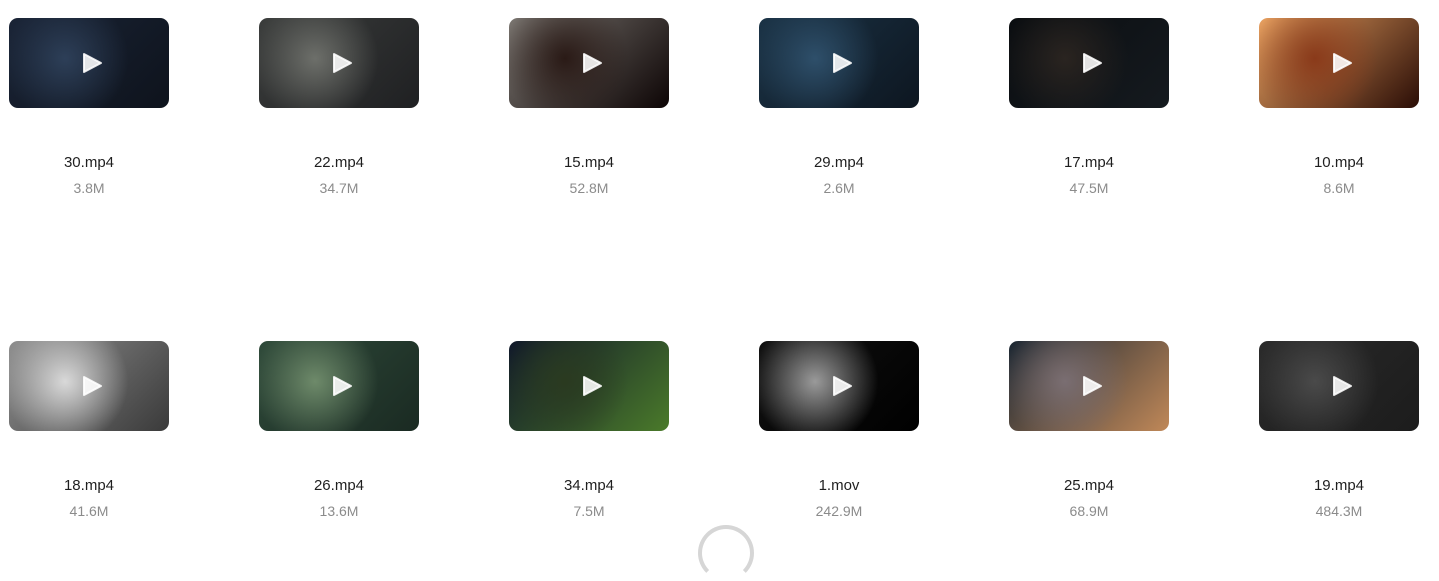  What do you see at coordinates (589, 485) in the screenshot?
I see `file-name: 34.mp4` at bounding box center [589, 485].